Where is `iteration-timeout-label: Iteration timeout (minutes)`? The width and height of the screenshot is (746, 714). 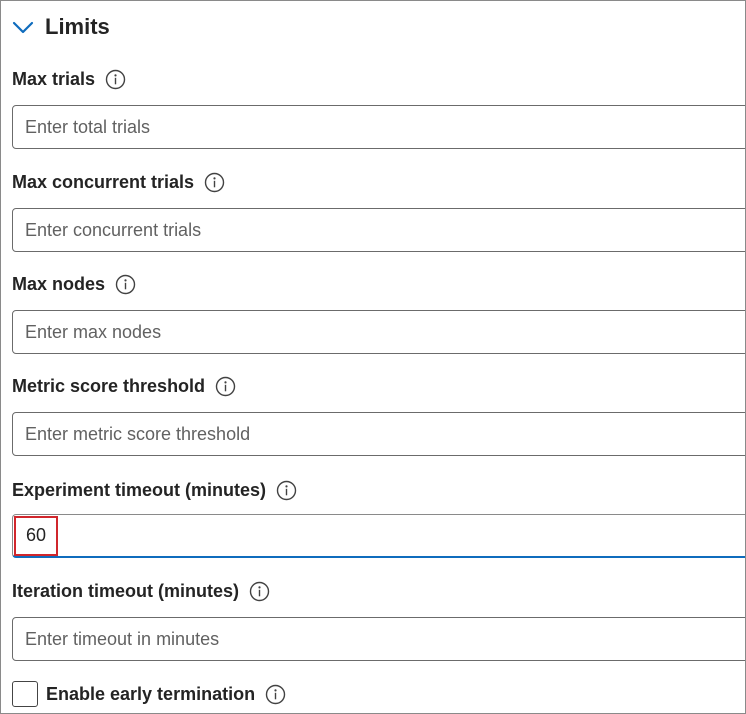 iteration-timeout-label: Iteration timeout (minutes) is located at coordinates (141, 591).